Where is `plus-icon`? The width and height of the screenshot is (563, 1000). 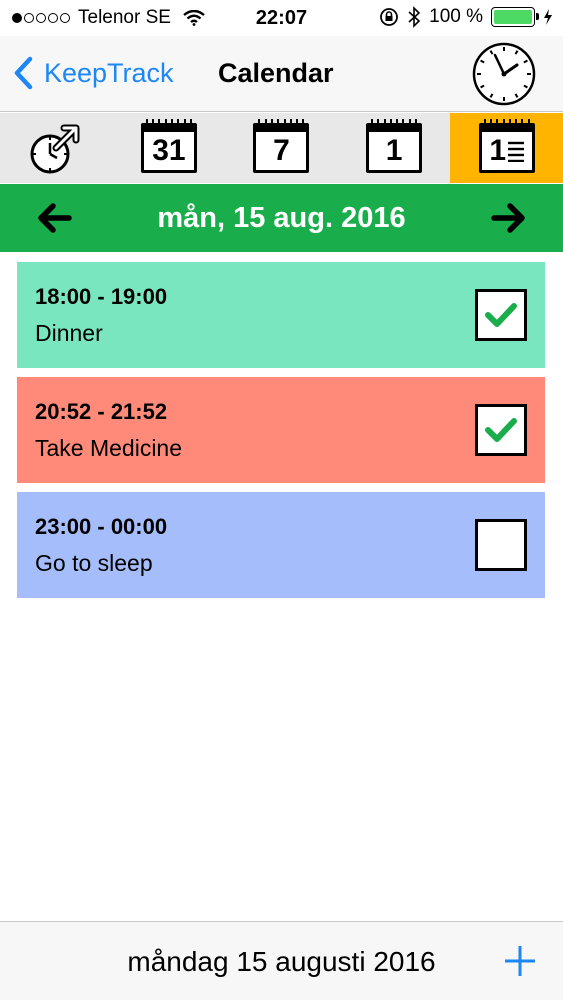
plus-icon is located at coordinates (520, 961).